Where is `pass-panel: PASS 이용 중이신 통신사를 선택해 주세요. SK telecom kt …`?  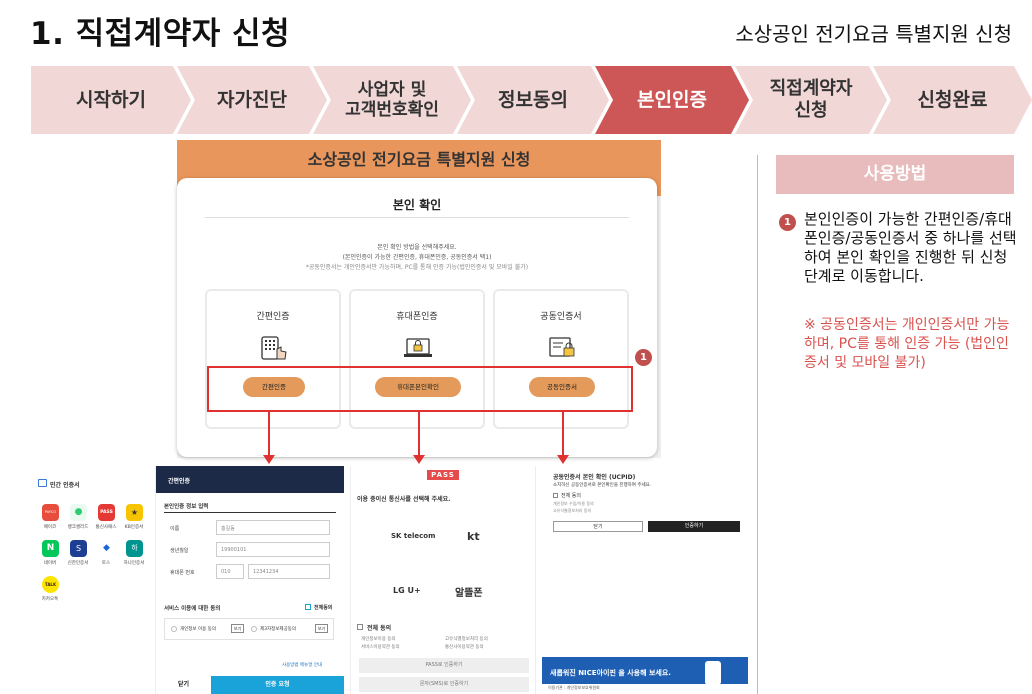 pass-panel: PASS 이용 중이신 통신사를 선택해 주세요. SK telecom kt … is located at coordinates (443, 580).